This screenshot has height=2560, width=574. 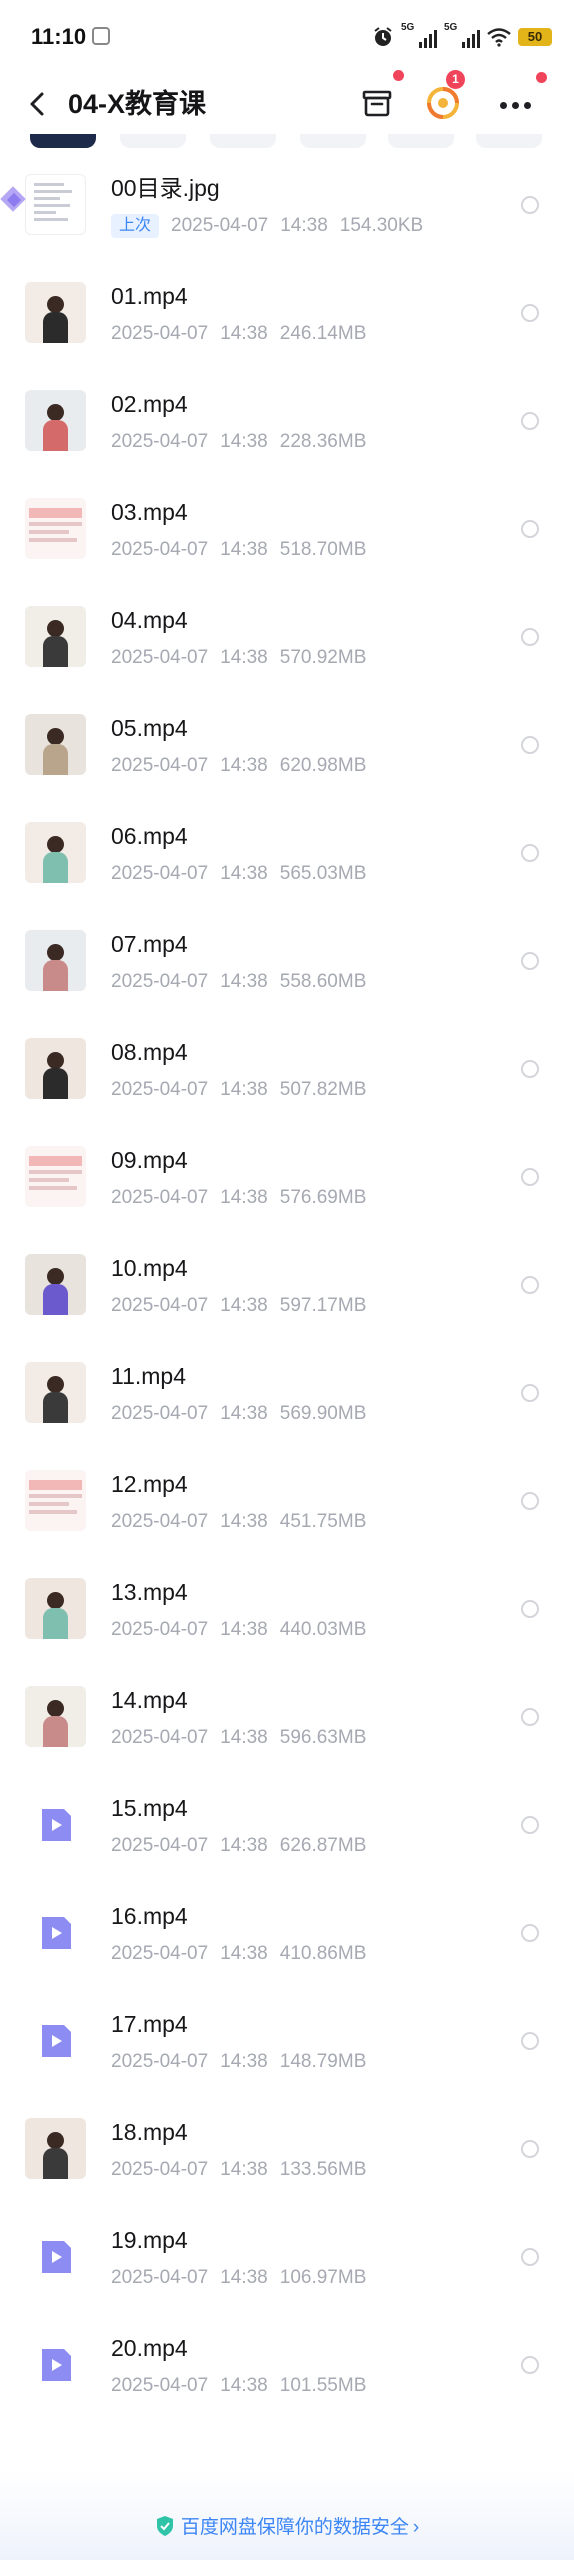 What do you see at coordinates (381, 225) in the screenshot?
I see `file-size: 154.30KB` at bounding box center [381, 225].